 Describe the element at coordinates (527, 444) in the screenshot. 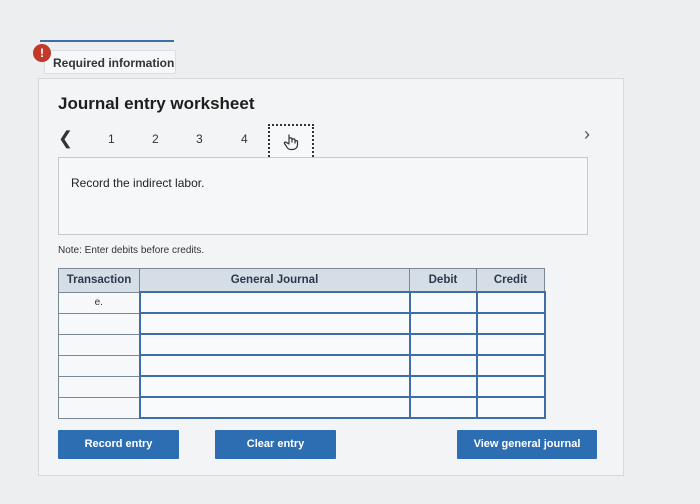

I see `view-general-journal-button: View general journal` at that location.